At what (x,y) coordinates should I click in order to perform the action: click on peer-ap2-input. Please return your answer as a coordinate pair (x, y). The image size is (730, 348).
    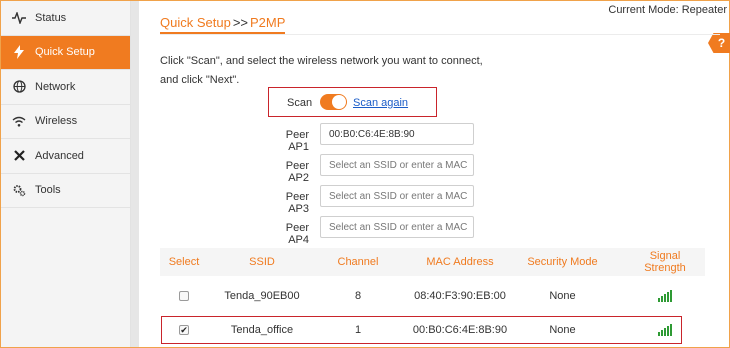
    Looking at the image, I should click on (397, 165).